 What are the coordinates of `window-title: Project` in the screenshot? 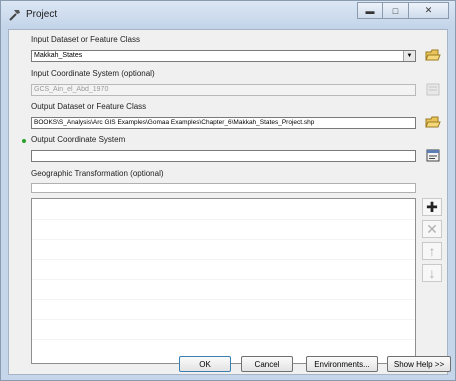 It's located at (42, 14).